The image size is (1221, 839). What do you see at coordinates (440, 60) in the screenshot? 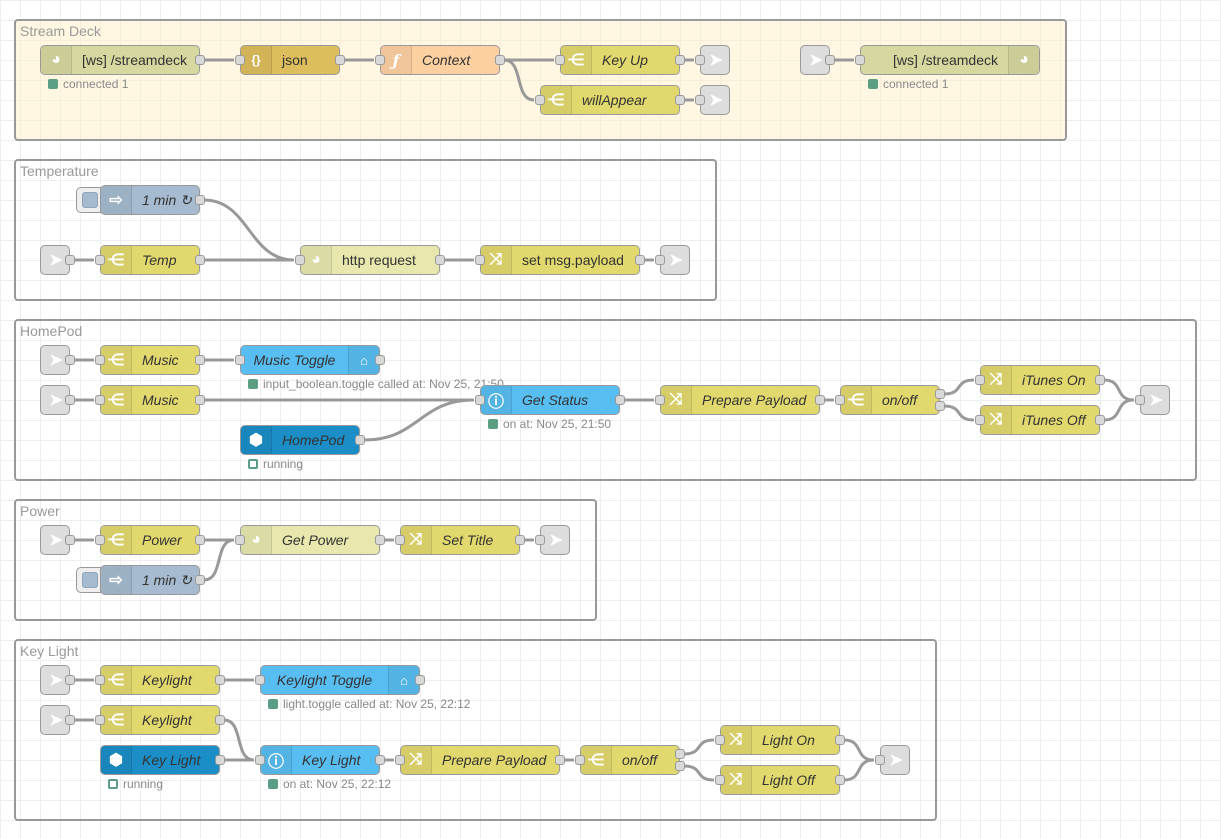
I see `node-function-context: ƒ Context` at bounding box center [440, 60].